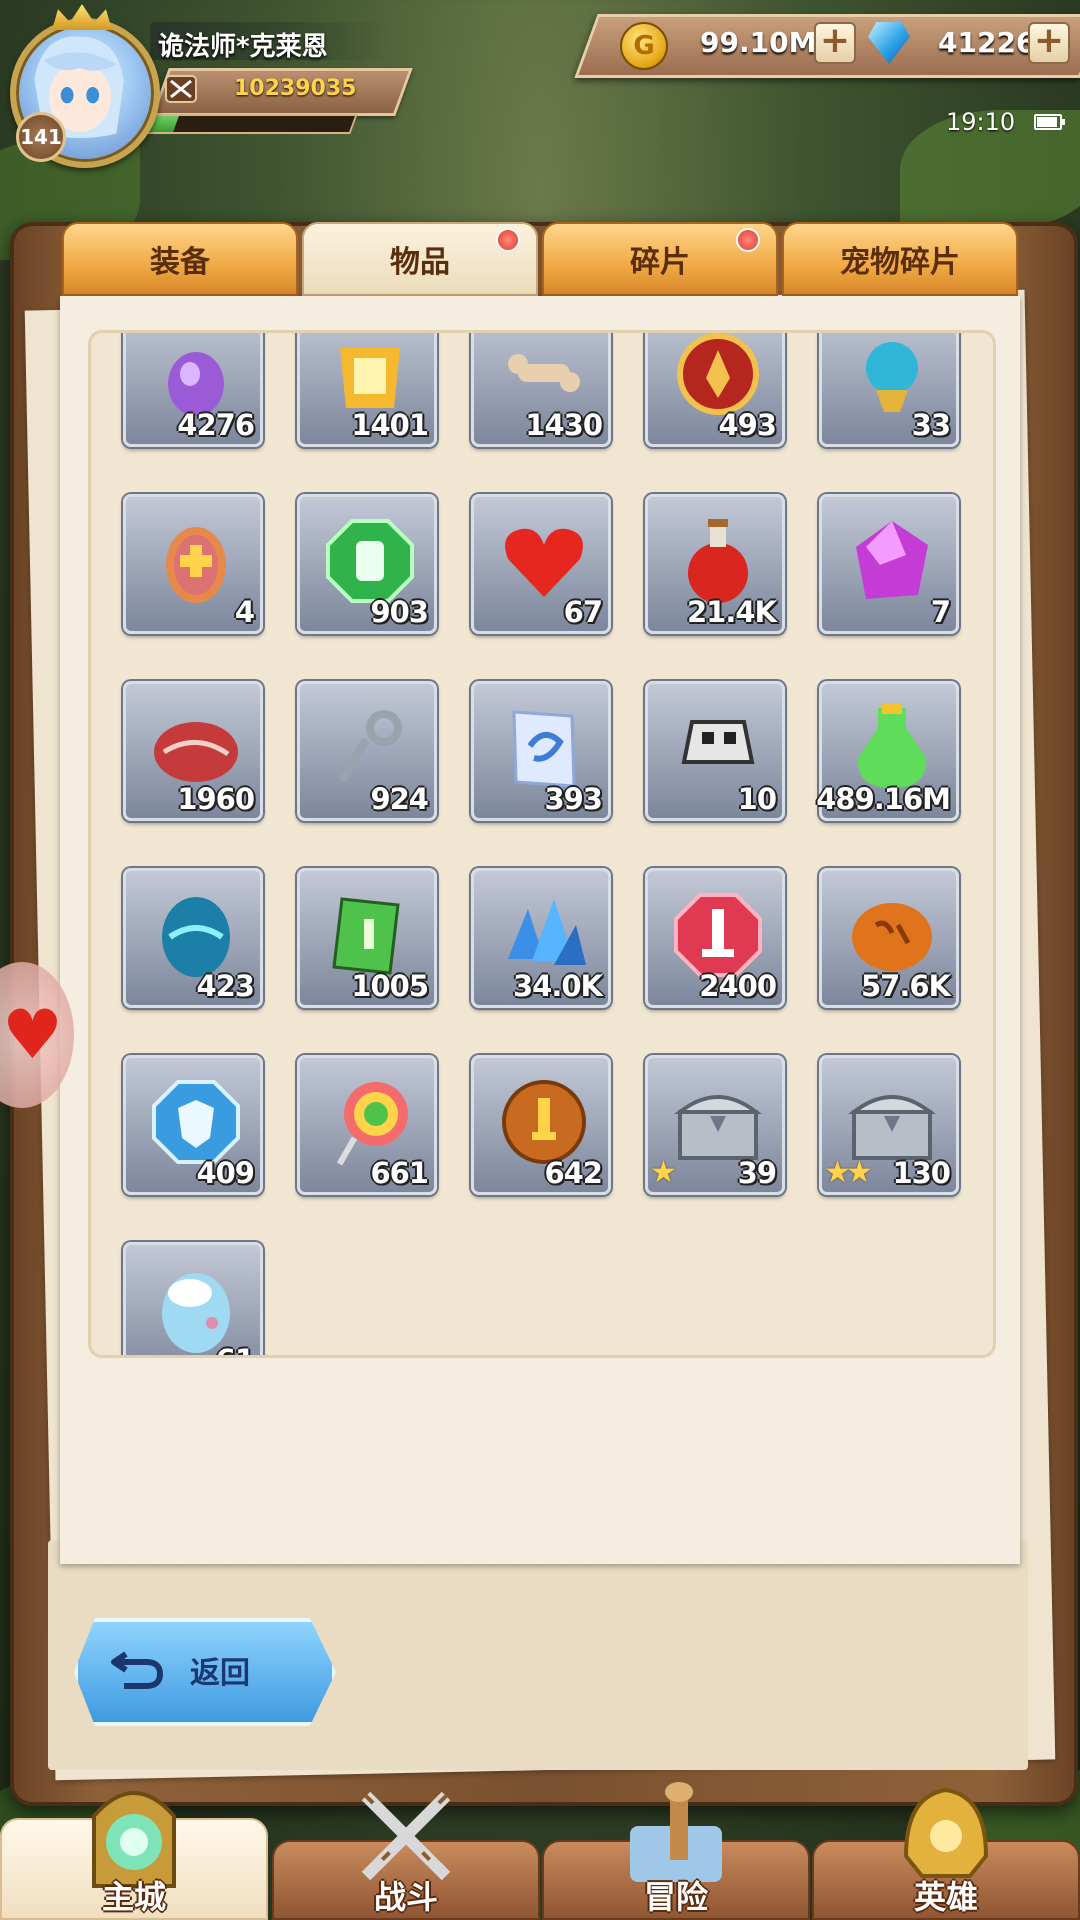 This screenshot has height=1920, width=1080. Describe the element at coordinates (390, 425) in the screenshot. I see `item-count: 1401` at that location.